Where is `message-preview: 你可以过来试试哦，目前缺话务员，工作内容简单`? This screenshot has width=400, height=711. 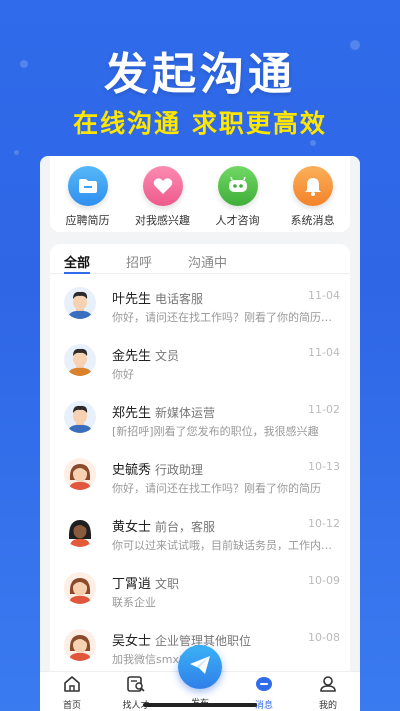
message-preview: 你可以过来试试哦，目前缺话务员，工作内容简单 is located at coordinates (226, 545).